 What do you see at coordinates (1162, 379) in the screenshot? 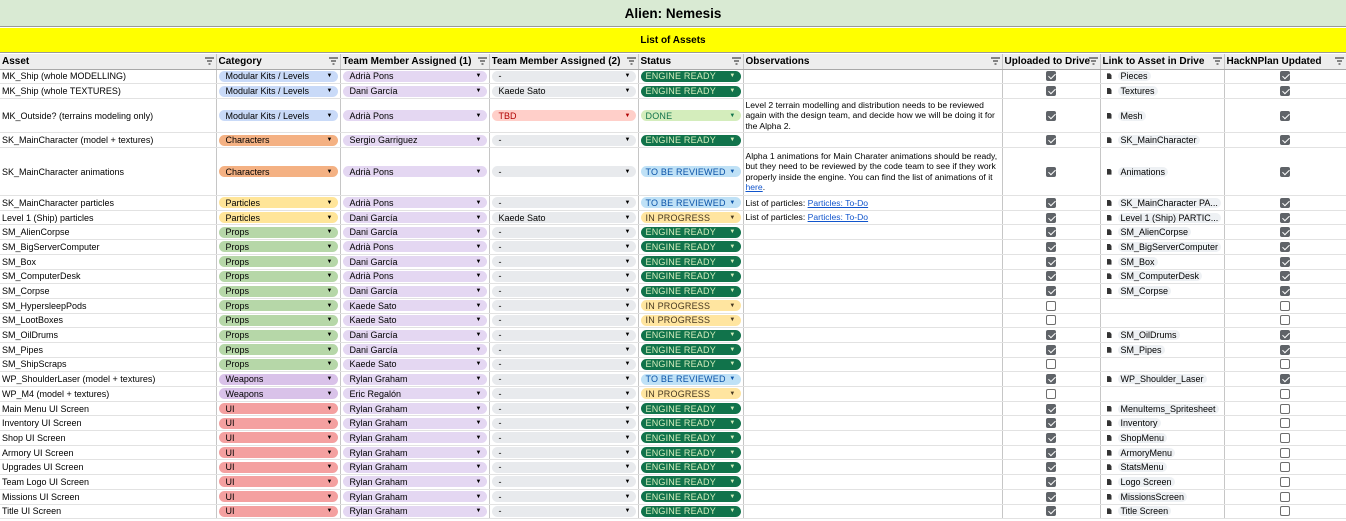
I see `drive-link-label: WP_Shoulder_Laser` at bounding box center [1162, 379].